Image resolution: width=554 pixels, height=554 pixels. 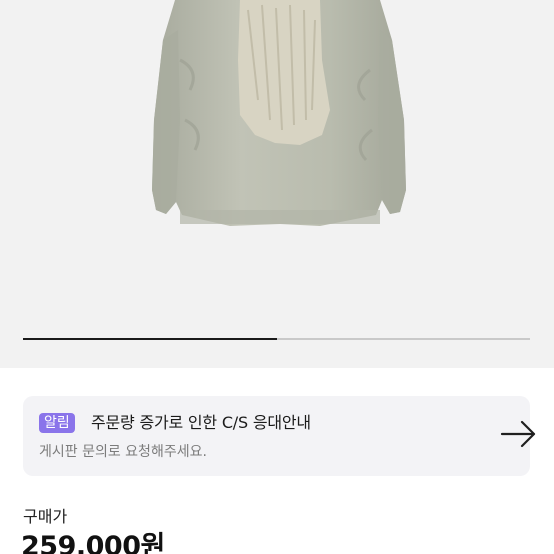 I want to click on carousel-indicator, so click(x=276, y=339).